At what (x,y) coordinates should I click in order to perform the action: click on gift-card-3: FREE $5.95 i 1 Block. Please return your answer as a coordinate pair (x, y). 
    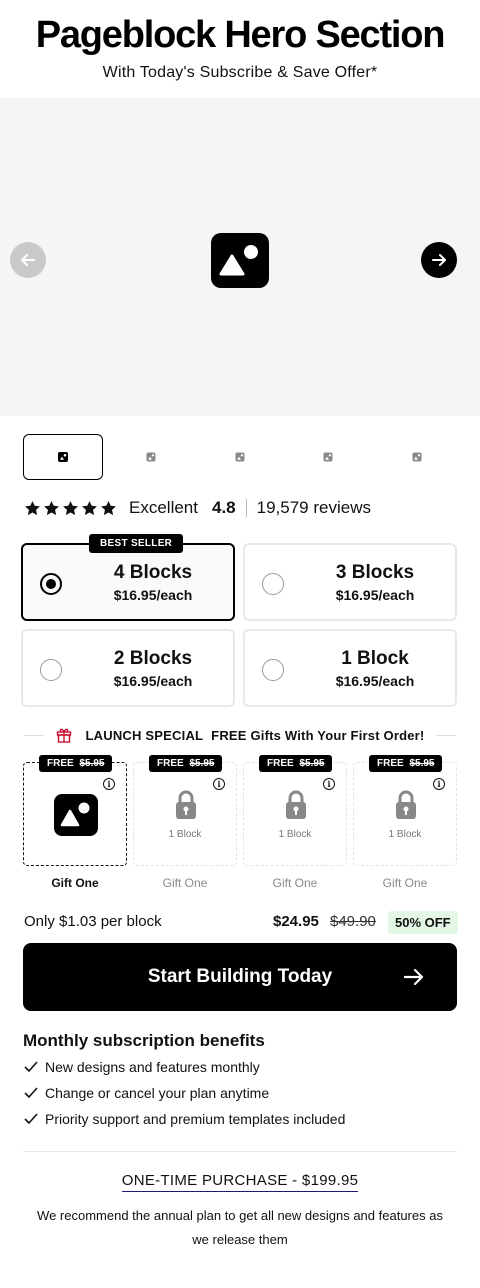
    Looking at the image, I should click on (295, 810).